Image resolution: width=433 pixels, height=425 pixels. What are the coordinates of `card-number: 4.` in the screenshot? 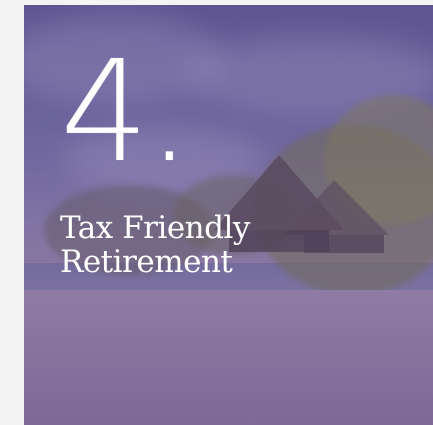 It's located at (126, 113).